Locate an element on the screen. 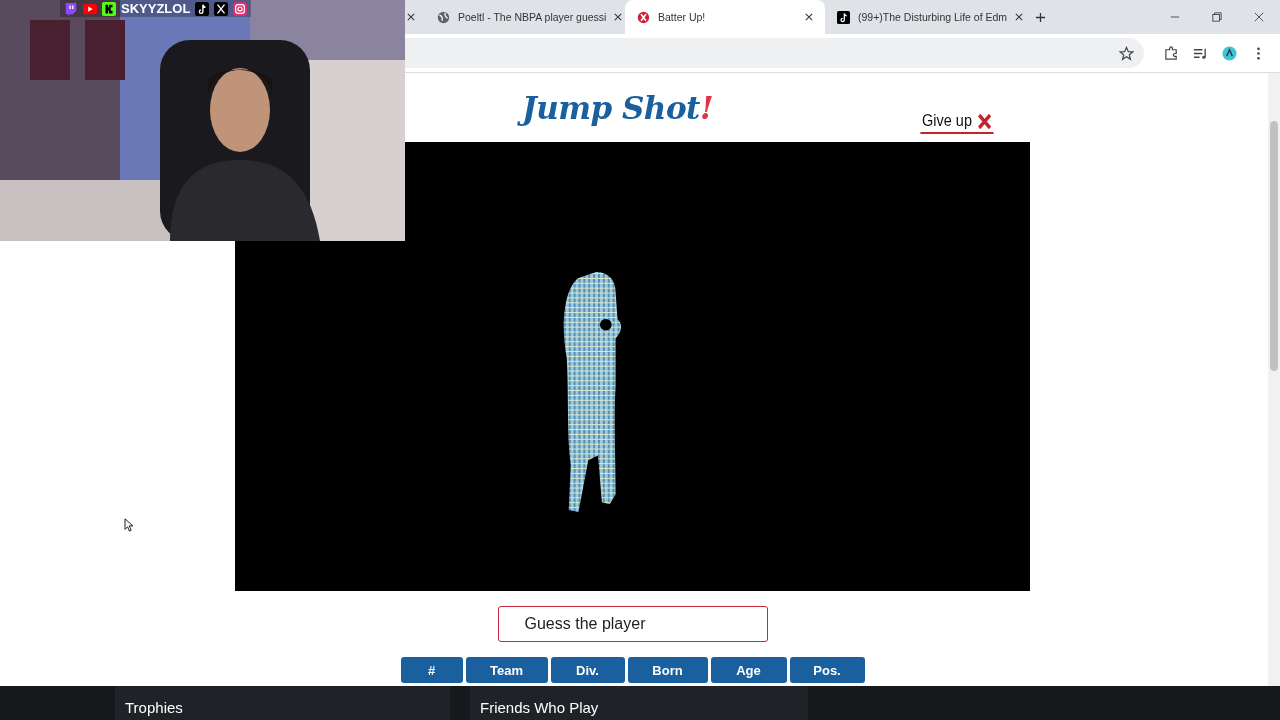 Image resolution: width=1280 pixels, height=720 pixels. give-up-button: Give up is located at coordinates (957, 122).